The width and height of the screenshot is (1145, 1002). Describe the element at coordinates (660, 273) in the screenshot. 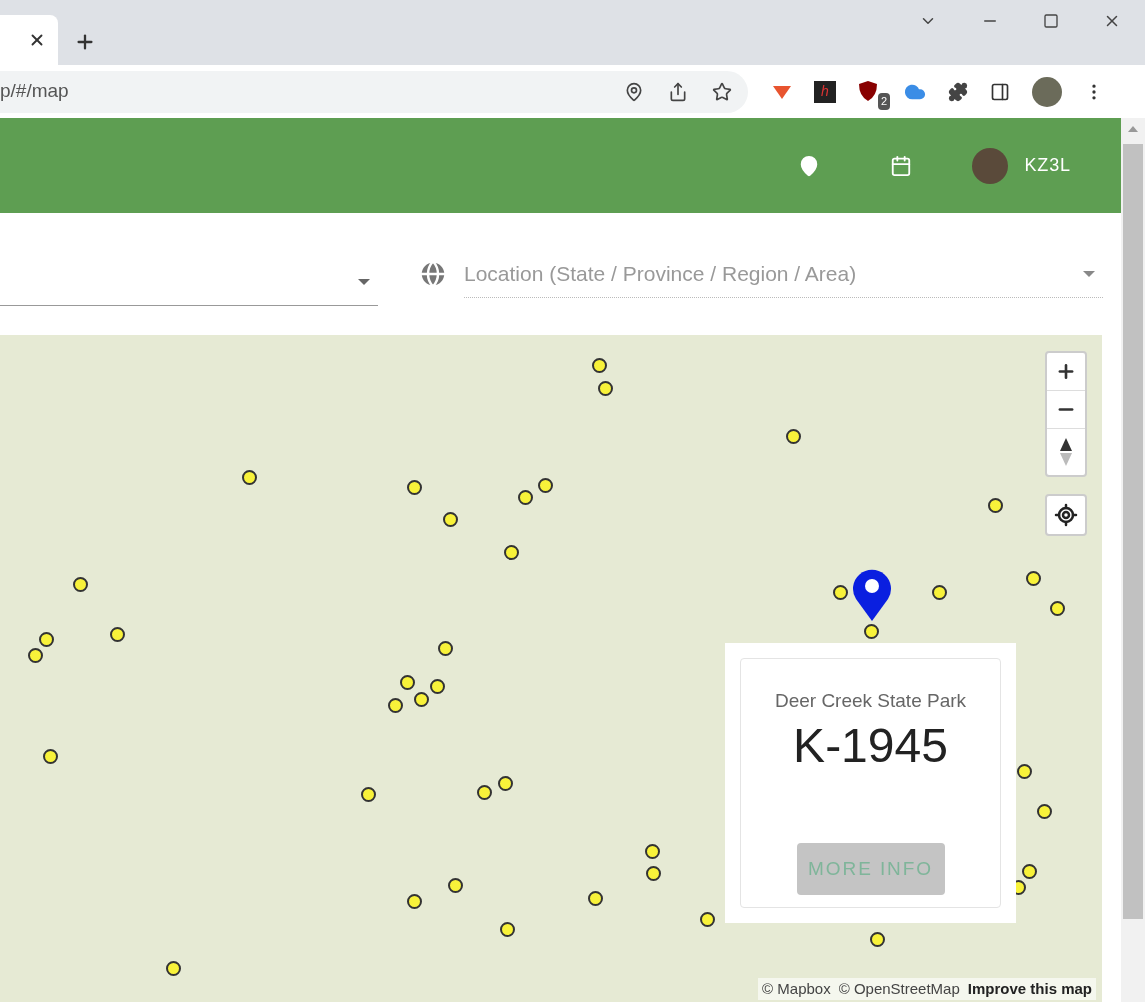

I see `location-placeholder: Location (State / Province / Region / Area)` at that location.